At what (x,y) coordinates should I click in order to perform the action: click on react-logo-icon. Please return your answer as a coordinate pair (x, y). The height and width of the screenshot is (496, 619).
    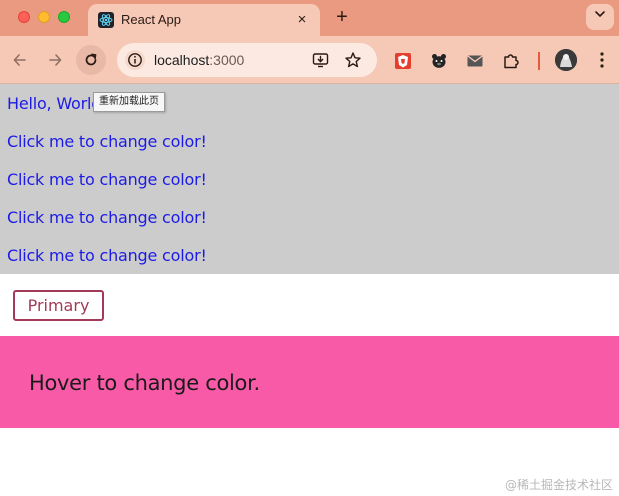
    Looking at the image, I should click on (106, 20).